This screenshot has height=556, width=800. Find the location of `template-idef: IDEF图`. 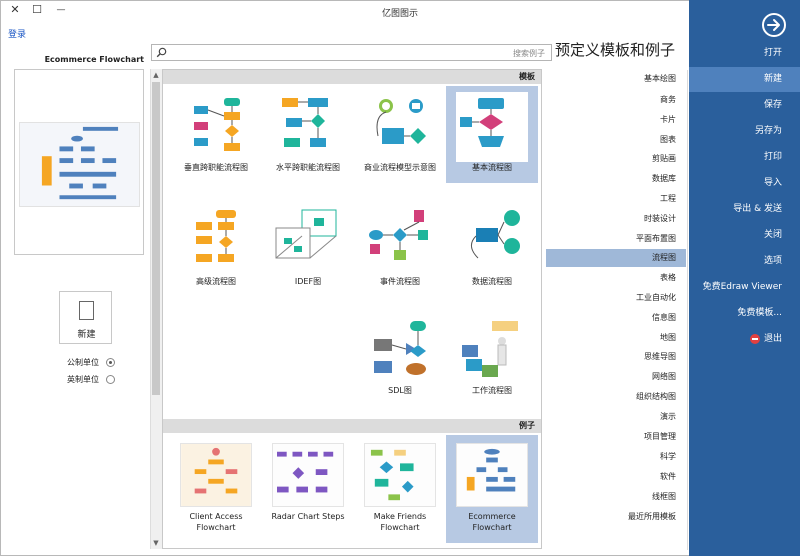

template-idef: IDEF图 is located at coordinates (308, 248).